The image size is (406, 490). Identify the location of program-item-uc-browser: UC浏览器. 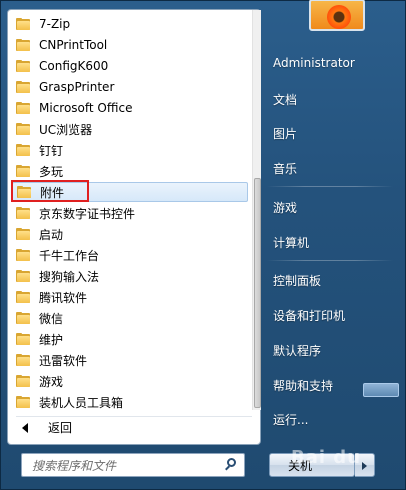
(130, 129).